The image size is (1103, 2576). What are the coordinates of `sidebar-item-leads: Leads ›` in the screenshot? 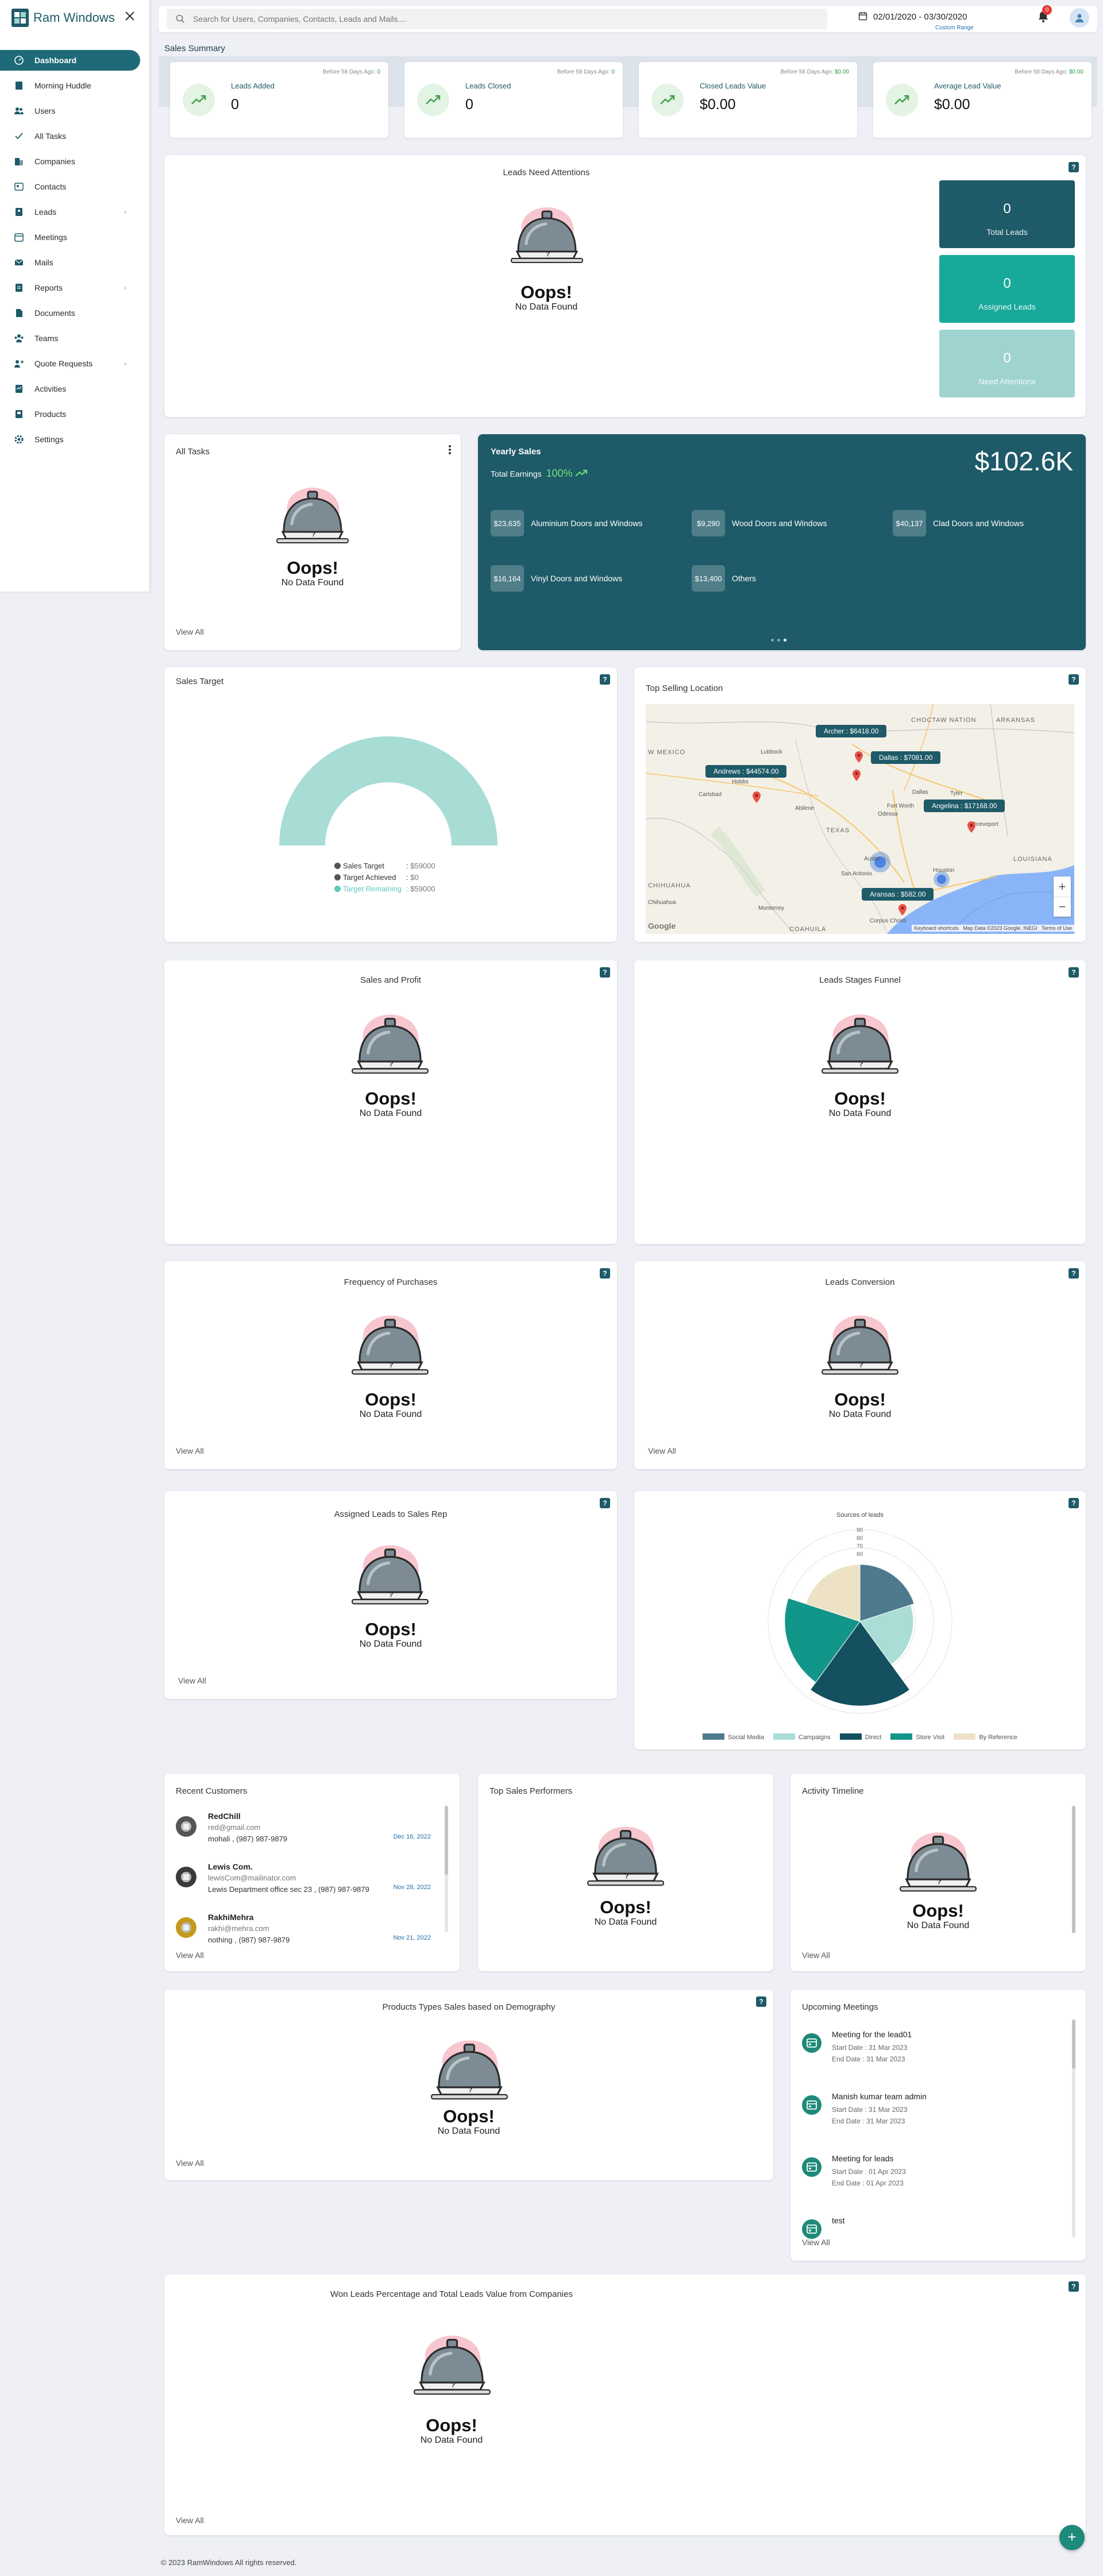 It's located at (70, 212).